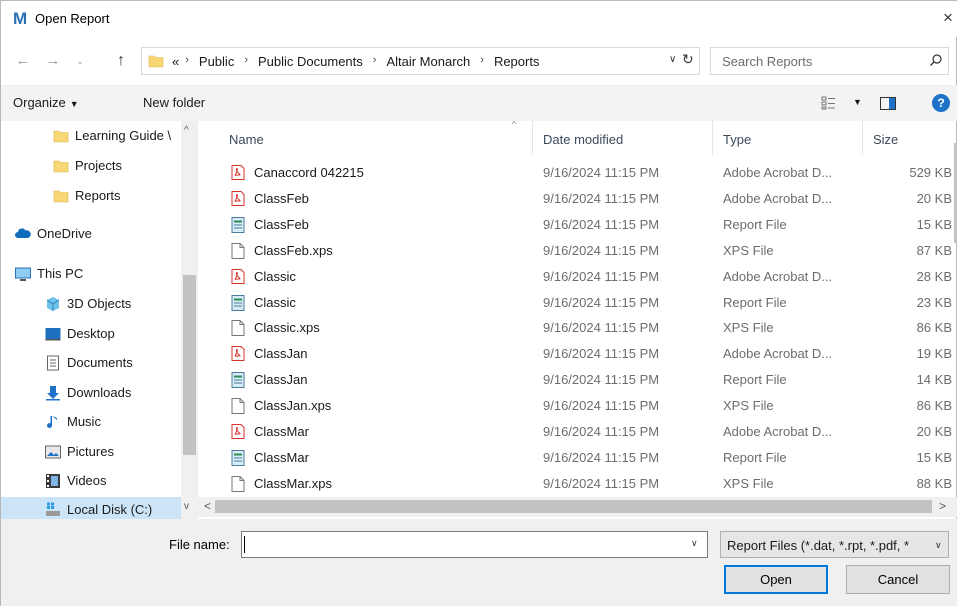  I want to click on organize-button: Organize ▼, so click(46, 102).